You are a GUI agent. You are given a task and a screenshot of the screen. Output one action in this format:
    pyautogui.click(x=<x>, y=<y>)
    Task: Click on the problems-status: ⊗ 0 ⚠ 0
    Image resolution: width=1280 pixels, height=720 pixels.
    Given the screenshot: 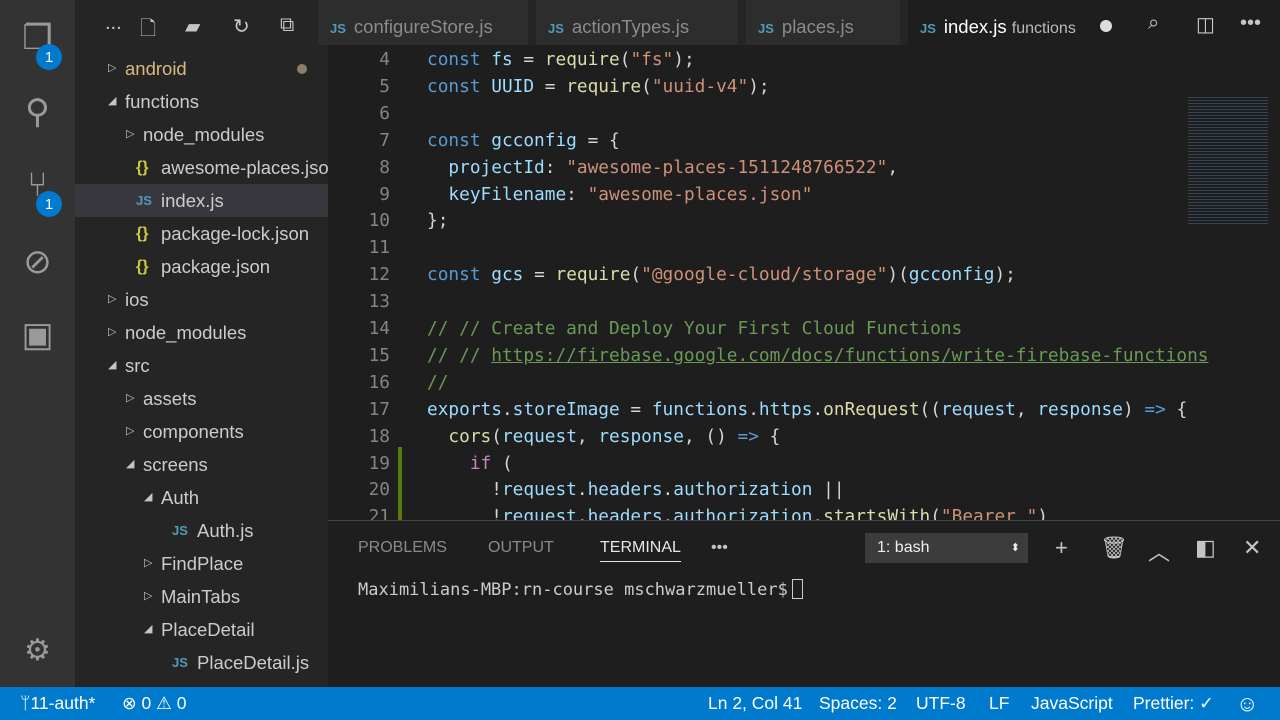 What is the action you would take?
    pyautogui.click(x=154, y=703)
    